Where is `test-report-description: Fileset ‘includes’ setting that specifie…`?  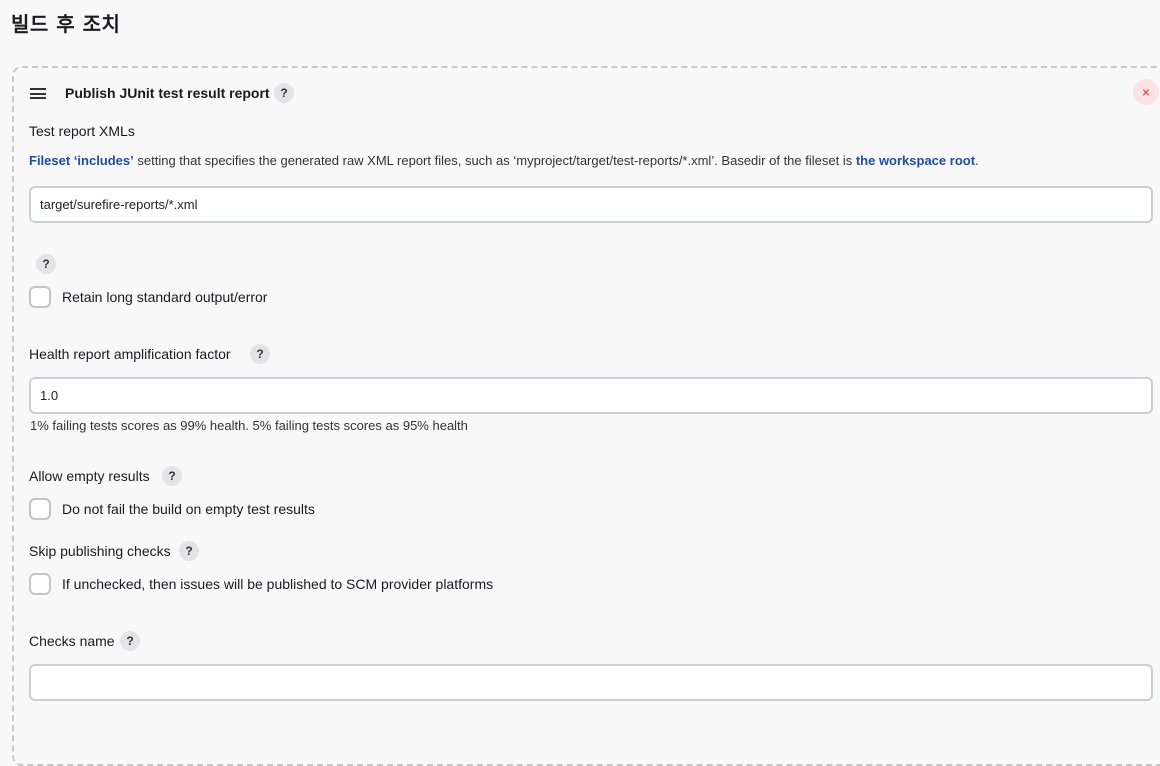
test-report-description: Fileset ‘includes’ setting that specifie… is located at coordinates (504, 160).